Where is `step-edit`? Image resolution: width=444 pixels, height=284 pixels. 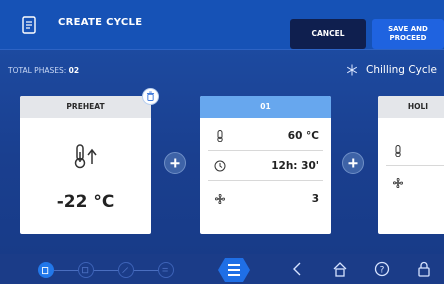 step-edit is located at coordinates (126, 270).